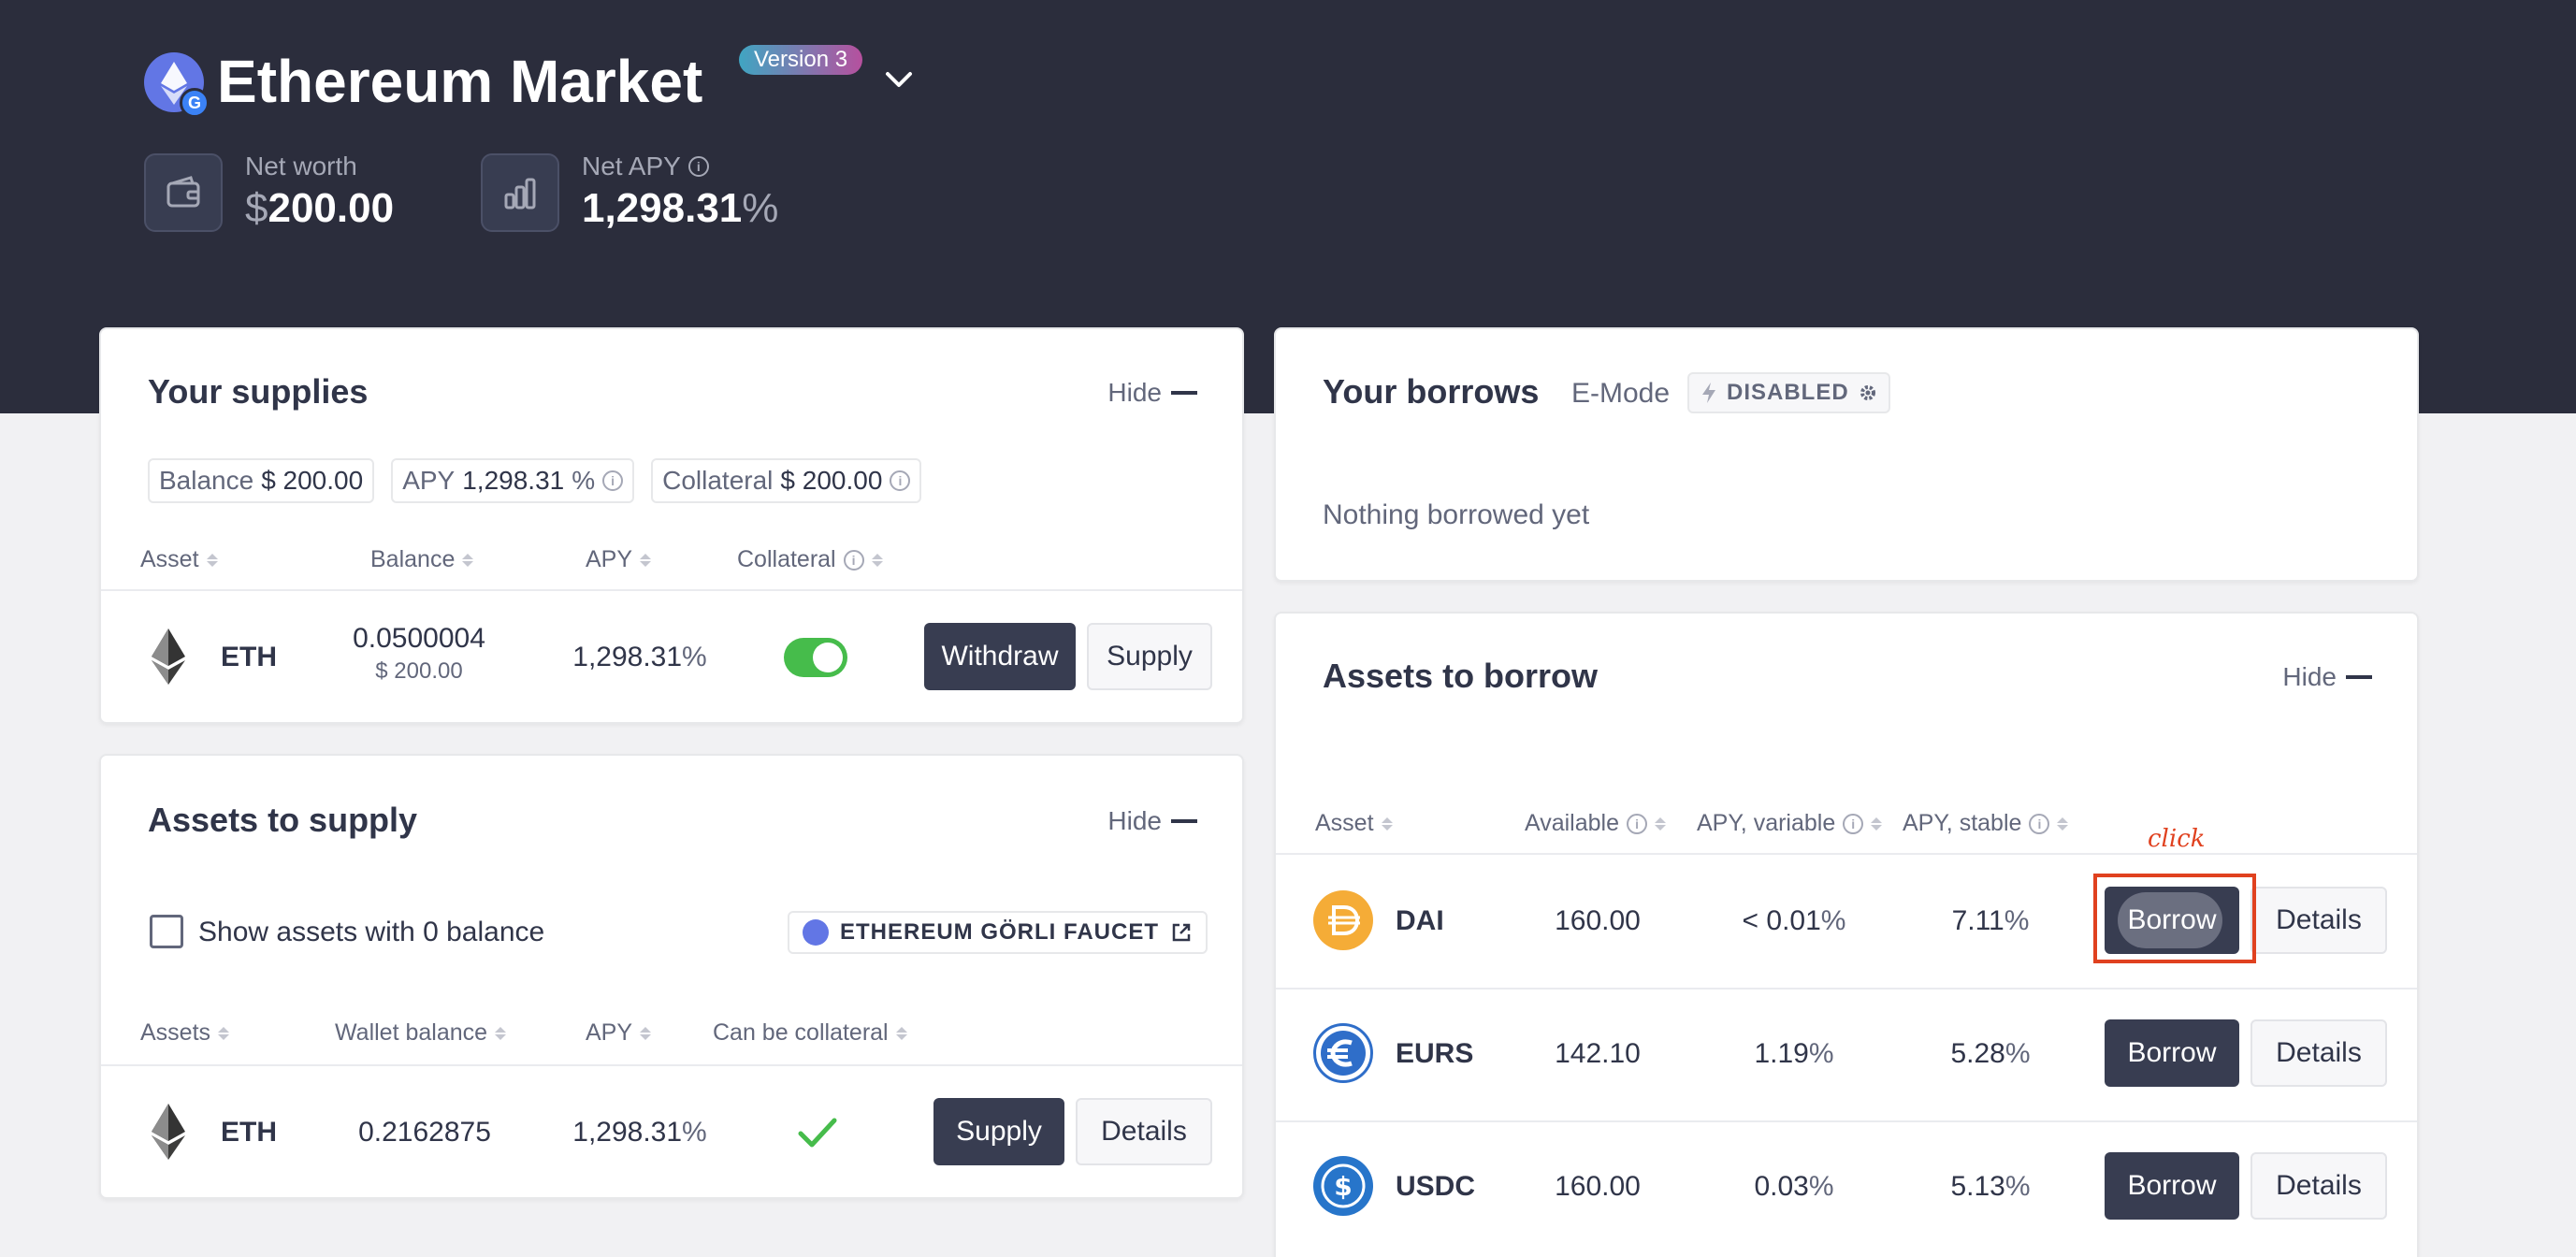  What do you see at coordinates (899, 79) in the screenshot?
I see `market-selector-chevron-down-icon` at bounding box center [899, 79].